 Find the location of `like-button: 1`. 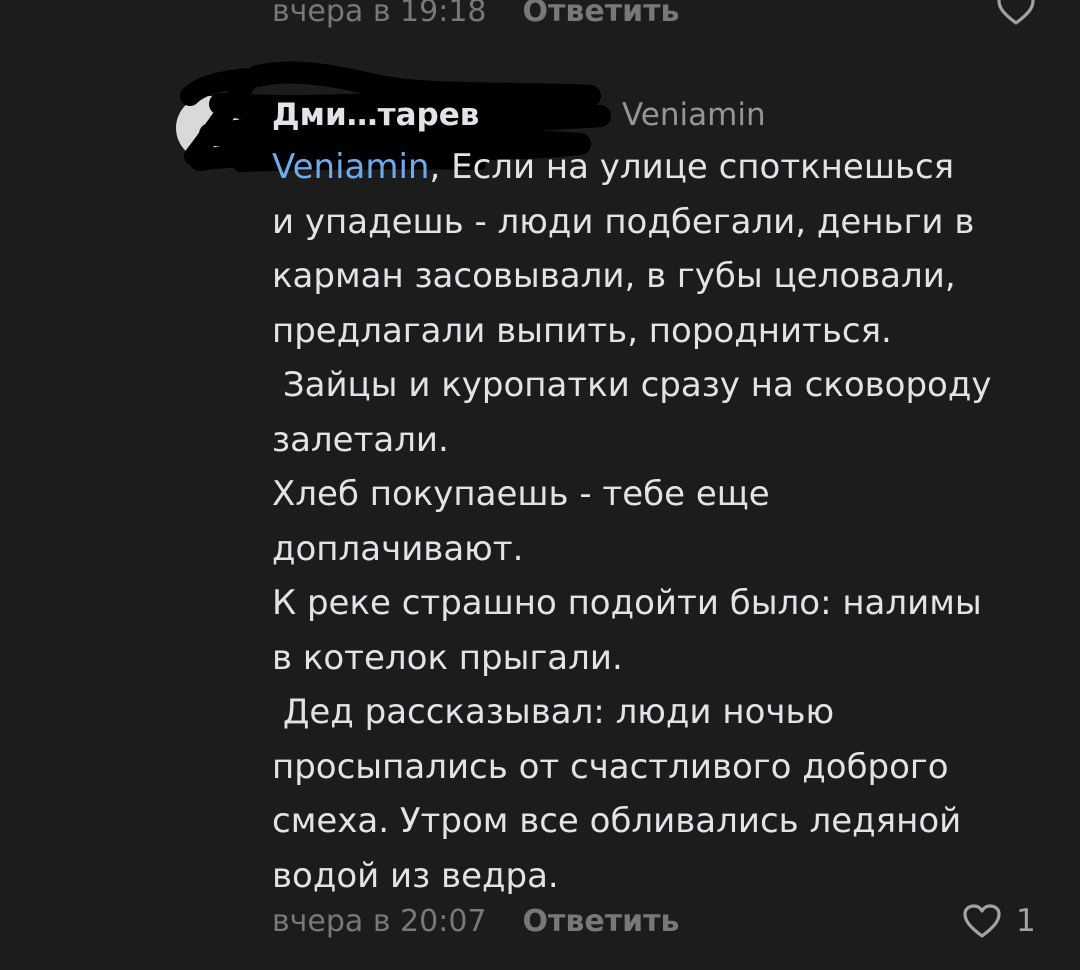

like-button: 1 is located at coordinates (999, 921).